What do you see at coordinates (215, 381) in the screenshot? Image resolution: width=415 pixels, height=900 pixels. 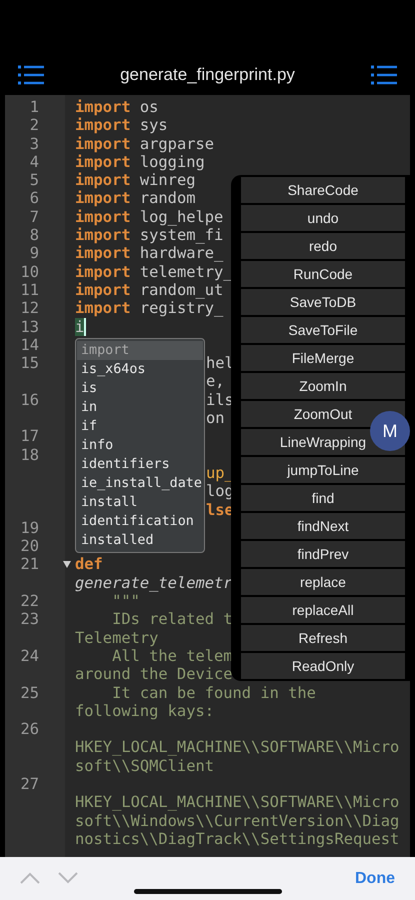 I see `code-text: e,` at bounding box center [215, 381].